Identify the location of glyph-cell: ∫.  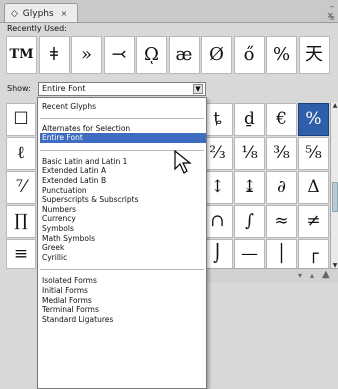
(249, 221).